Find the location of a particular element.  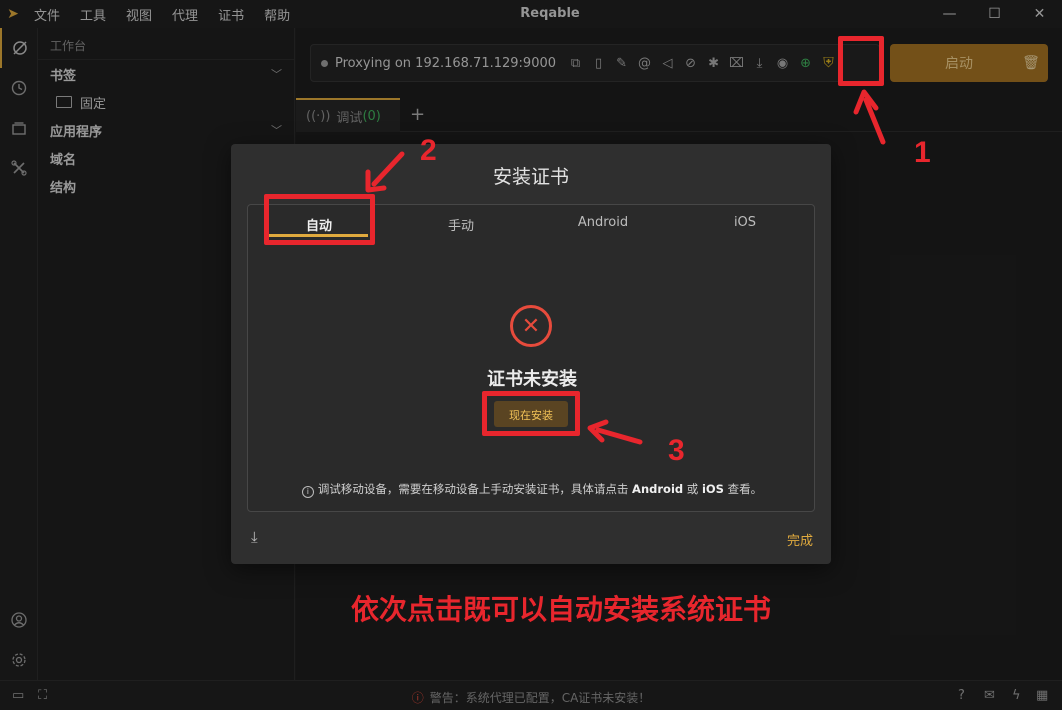

done-button: 完成 is located at coordinates (800, 539).